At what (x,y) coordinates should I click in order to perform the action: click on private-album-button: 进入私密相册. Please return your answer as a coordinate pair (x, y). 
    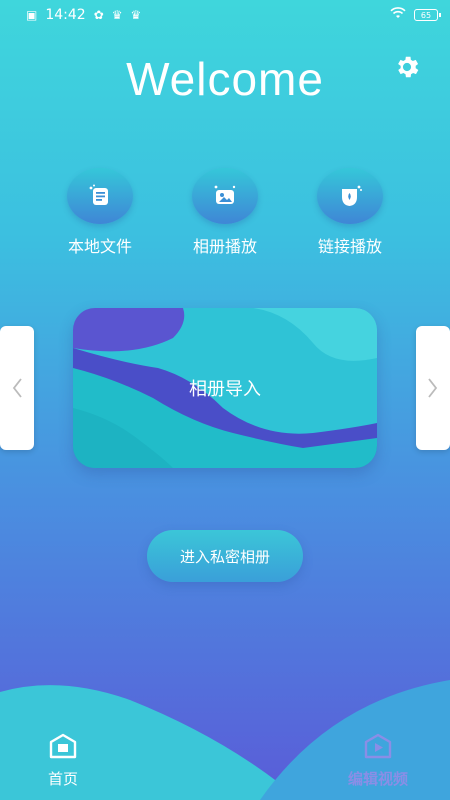
    Looking at the image, I should click on (225, 556).